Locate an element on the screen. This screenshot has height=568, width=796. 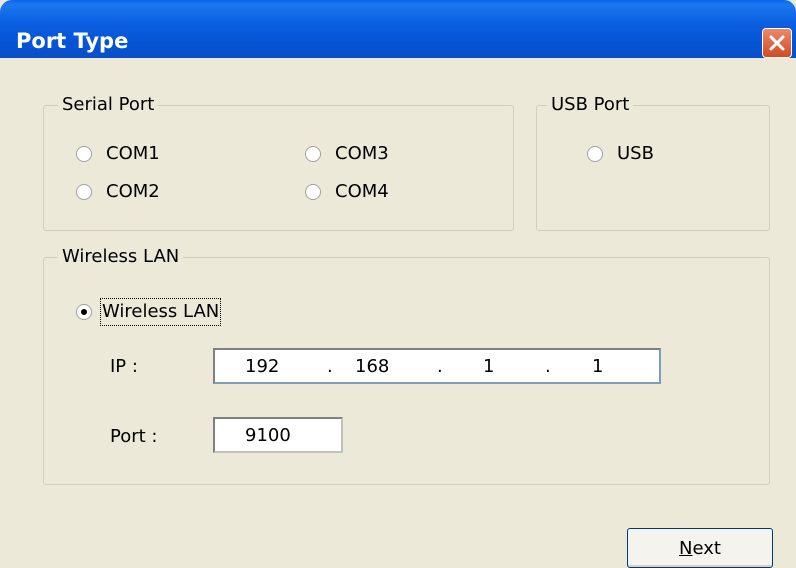
ip-octet-3: 1 is located at coordinates (488, 367).